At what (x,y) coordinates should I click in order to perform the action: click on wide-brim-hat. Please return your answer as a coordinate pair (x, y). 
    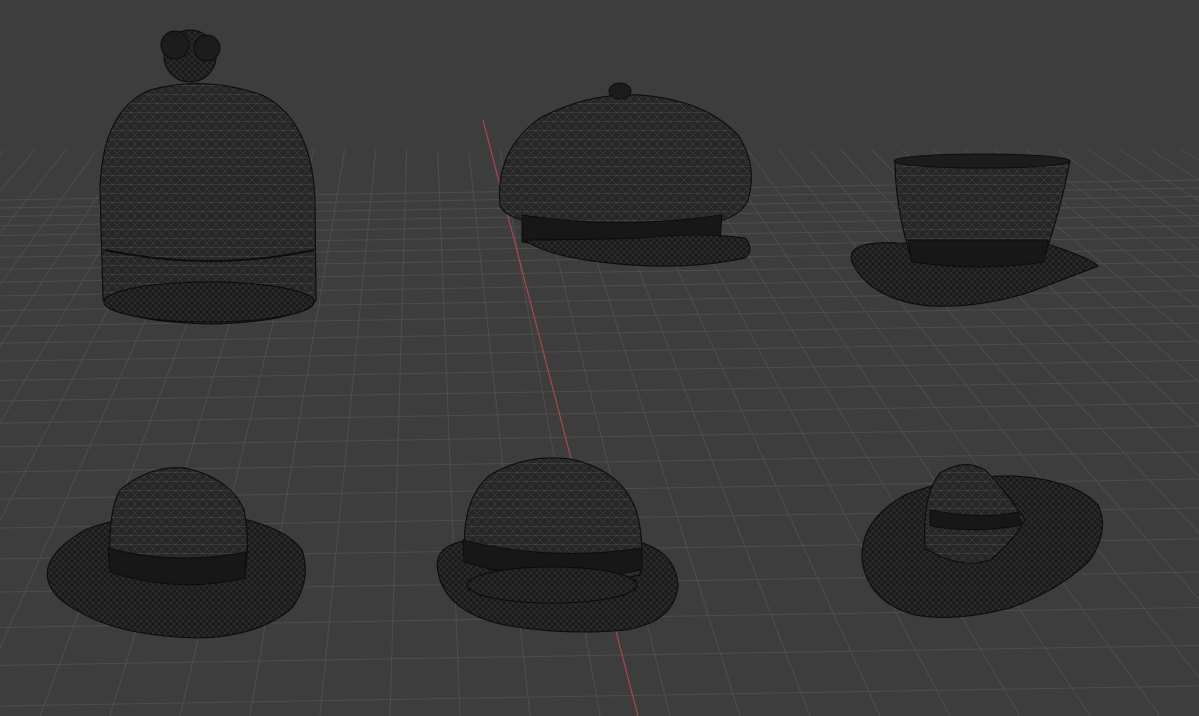
    Looking at the image, I should click on (982, 541).